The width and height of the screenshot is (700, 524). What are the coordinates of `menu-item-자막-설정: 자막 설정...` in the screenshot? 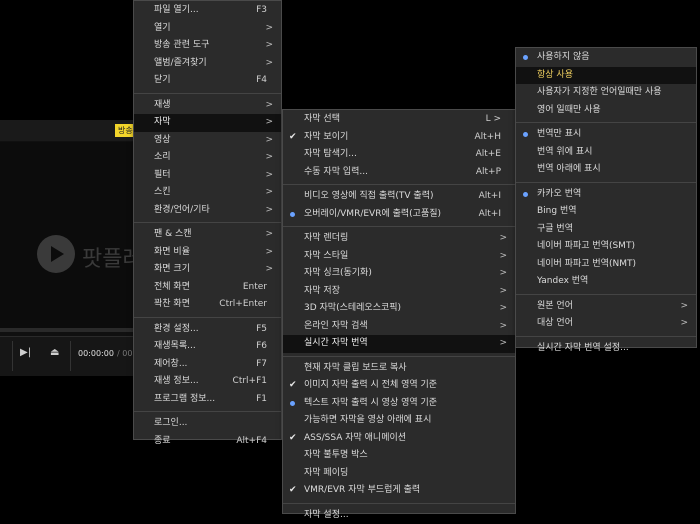 It's located at (399, 515).